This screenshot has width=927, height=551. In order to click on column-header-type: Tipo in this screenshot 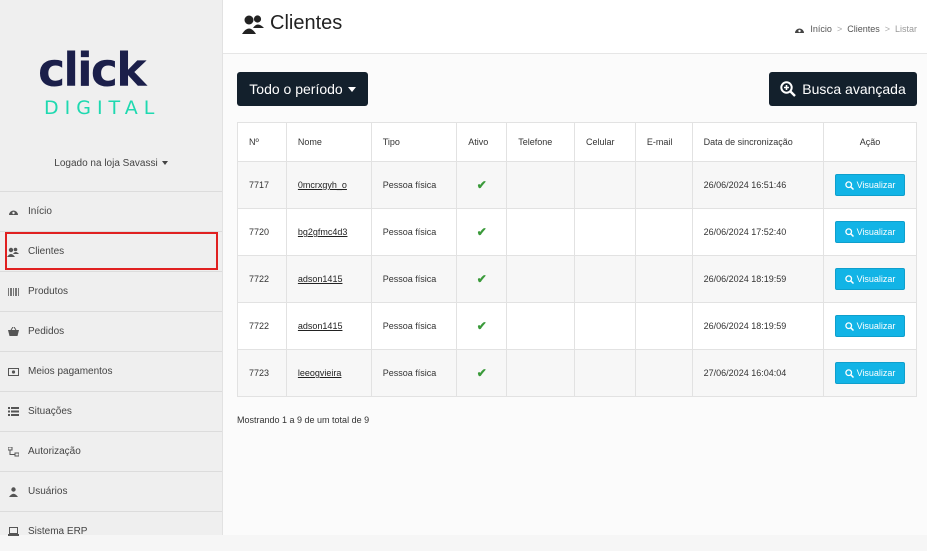, I will do `click(414, 142)`.